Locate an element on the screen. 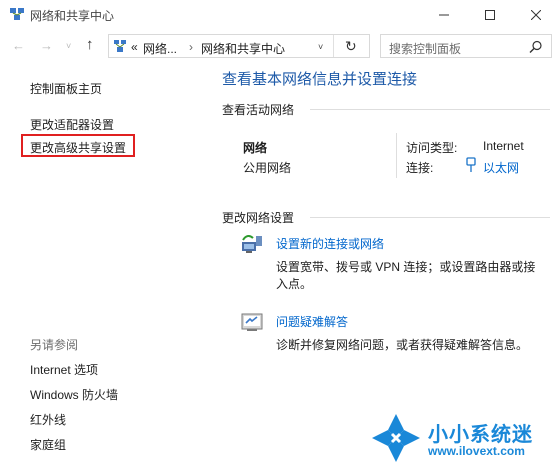  network-name: 网络 is located at coordinates (255, 148).